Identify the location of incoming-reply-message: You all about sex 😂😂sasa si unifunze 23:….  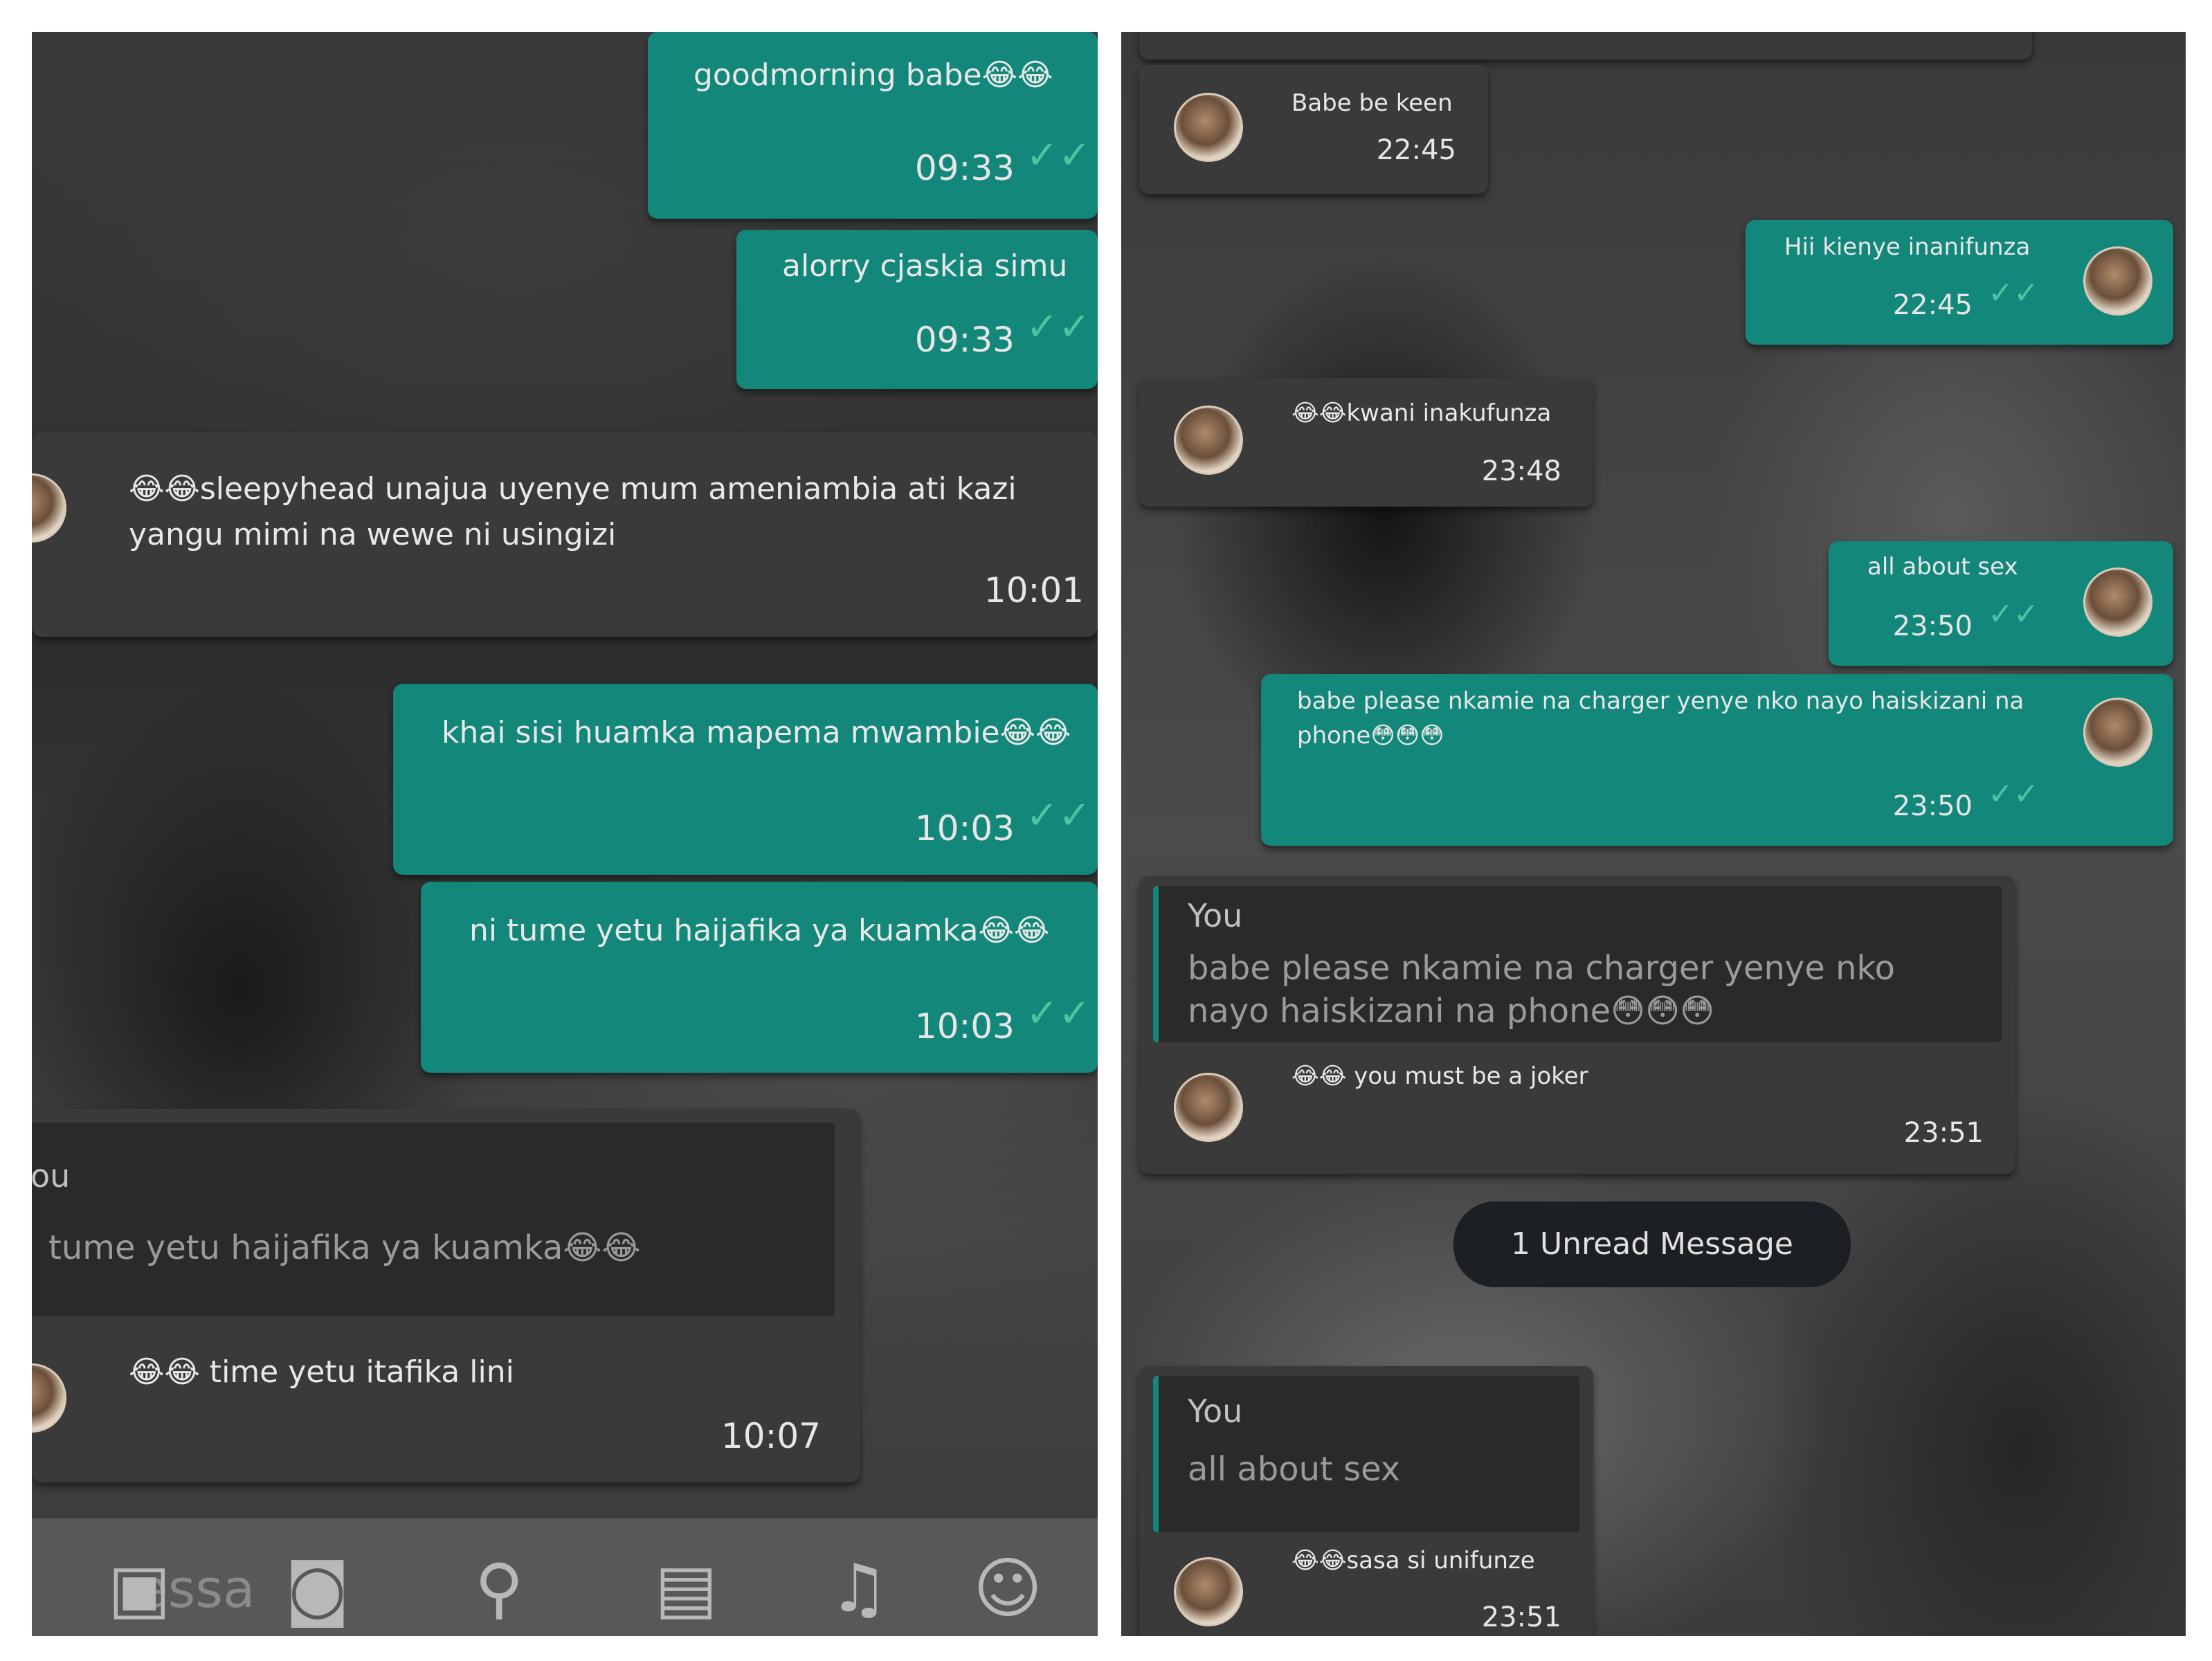
(1366, 1501).